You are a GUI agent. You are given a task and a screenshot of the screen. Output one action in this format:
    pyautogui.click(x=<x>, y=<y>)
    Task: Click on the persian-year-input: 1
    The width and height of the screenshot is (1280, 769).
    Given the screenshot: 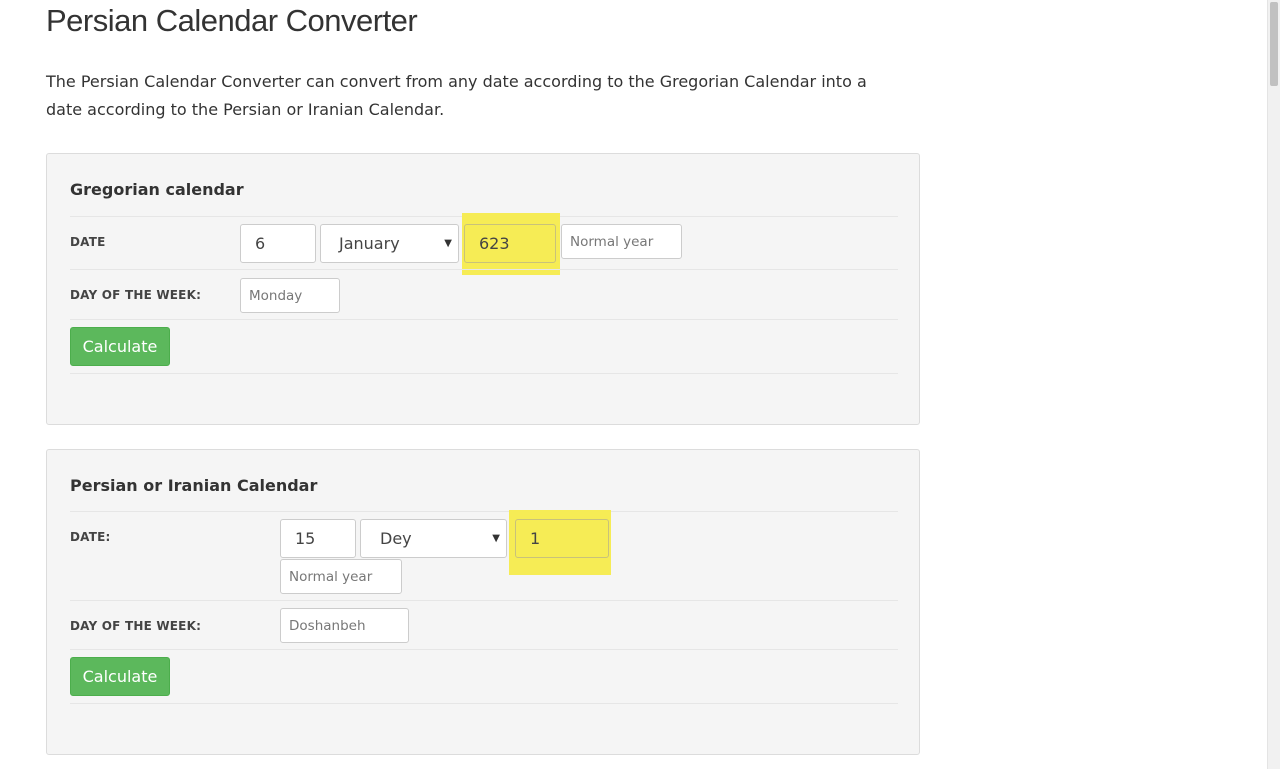 What is the action you would take?
    pyautogui.click(x=562, y=538)
    